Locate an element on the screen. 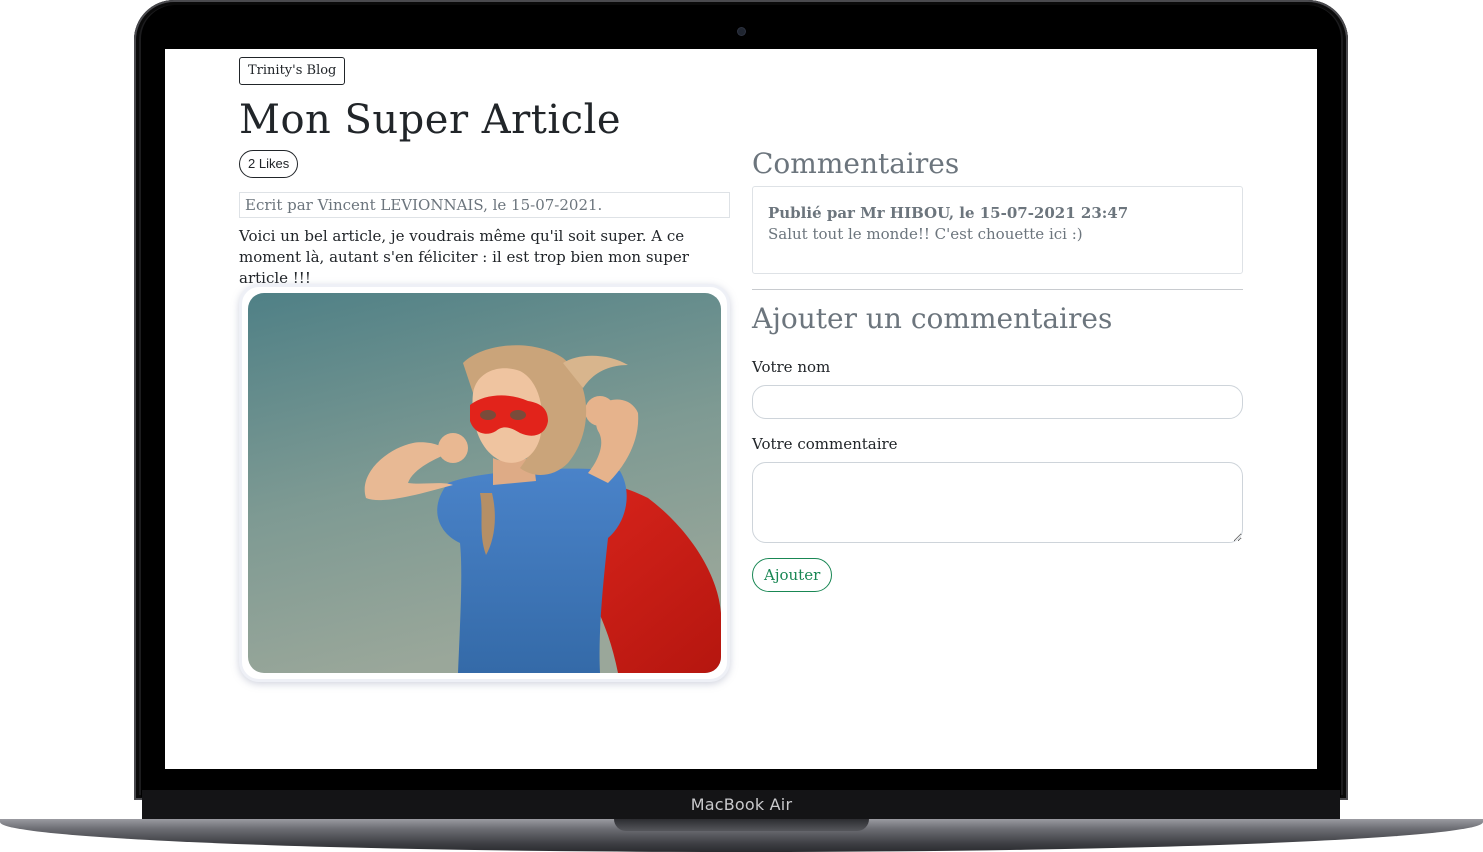 The image size is (1483, 852). name-field-label: Votre nom is located at coordinates (791, 367).